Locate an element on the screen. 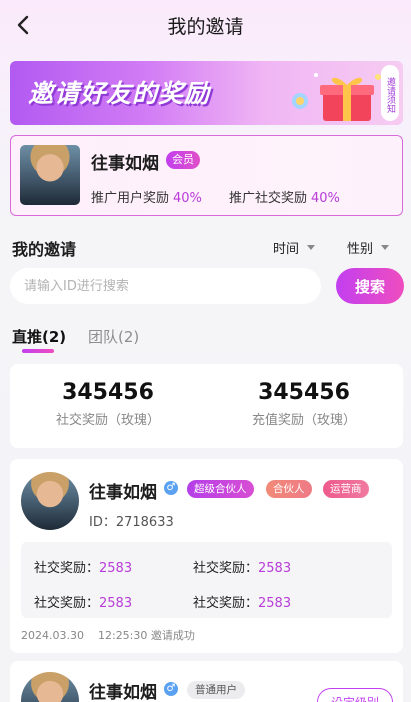 The image size is (411, 702). recharge-reward-stat: 345456 充值奖励（玫瑰） is located at coordinates (304, 404).